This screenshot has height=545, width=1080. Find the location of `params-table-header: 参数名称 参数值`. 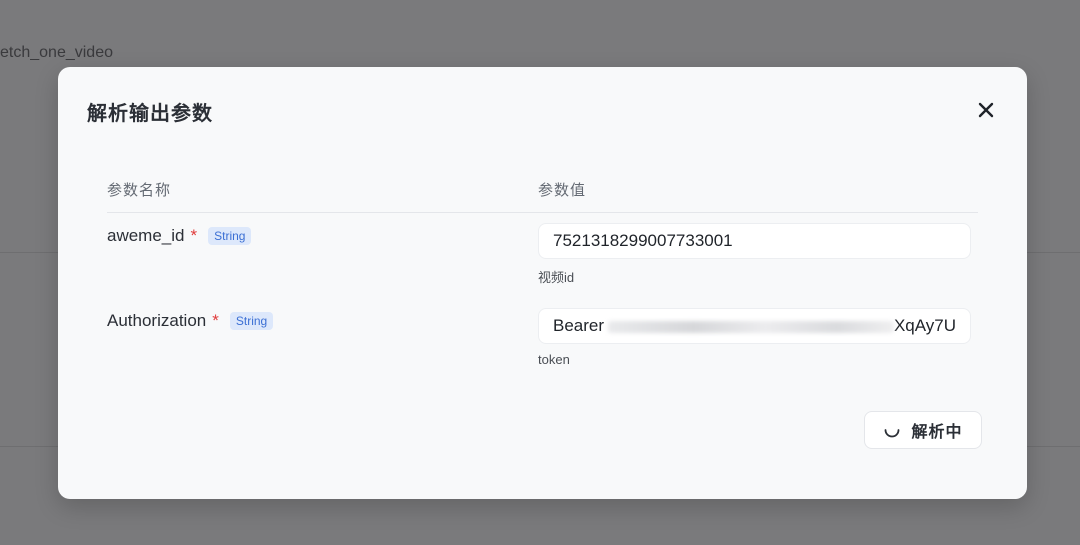

params-table-header: 参数名称 参数值 is located at coordinates (542, 194).